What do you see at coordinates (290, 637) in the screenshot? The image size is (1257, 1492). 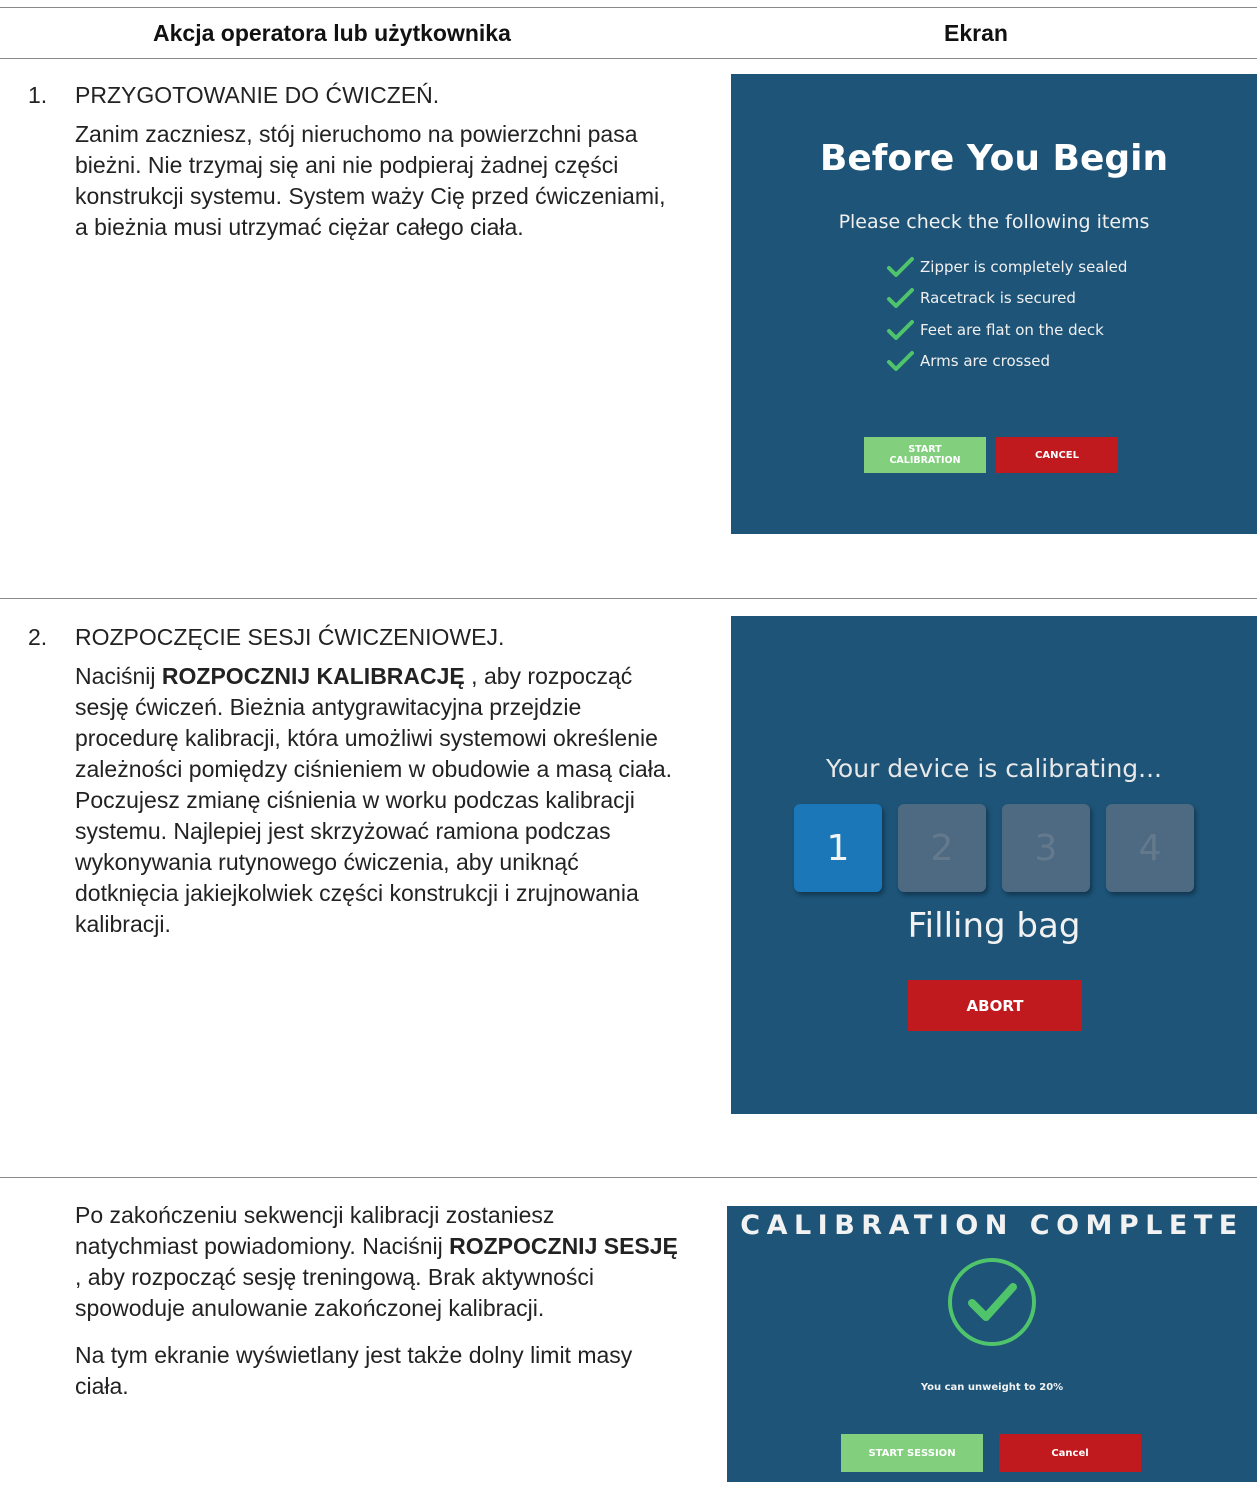 I see `step-title: ROZPOCZĘCIE SESJI ĆWICZENIOWEJ.` at bounding box center [290, 637].